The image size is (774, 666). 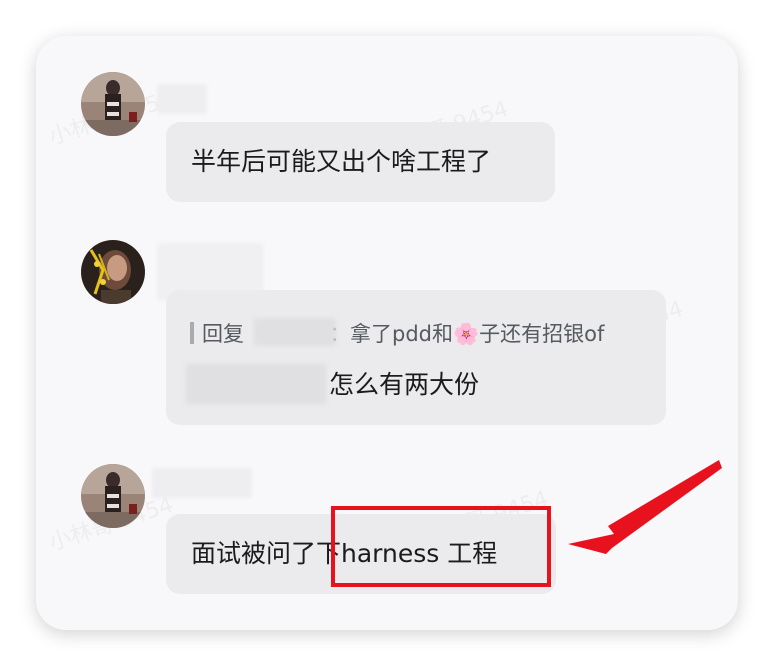 I want to click on red-arrow-icon, so click(x=645, y=507).